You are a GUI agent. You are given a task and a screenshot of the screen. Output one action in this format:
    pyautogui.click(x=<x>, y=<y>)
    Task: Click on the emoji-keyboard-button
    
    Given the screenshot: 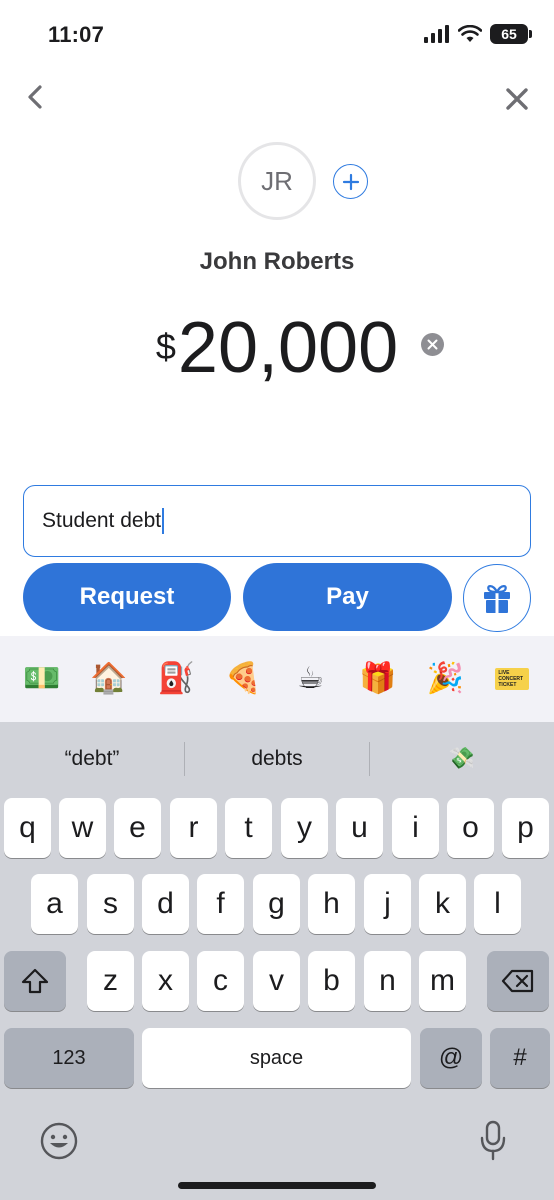 What is the action you would take?
    pyautogui.click(x=59, y=1141)
    